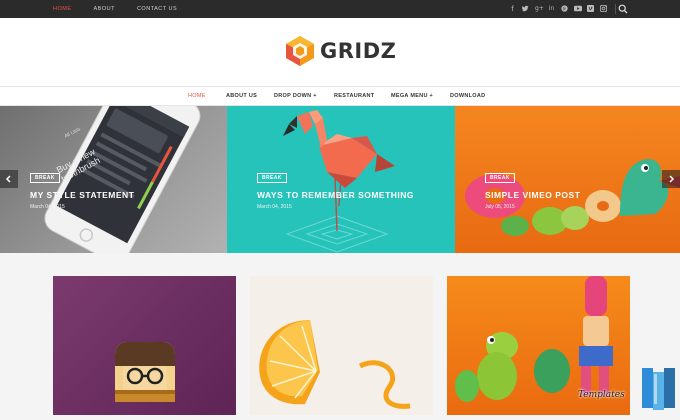 The height and width of the screenshot is (420, 680). I want to click on social-icons: f g+ in, so click(563, 9).